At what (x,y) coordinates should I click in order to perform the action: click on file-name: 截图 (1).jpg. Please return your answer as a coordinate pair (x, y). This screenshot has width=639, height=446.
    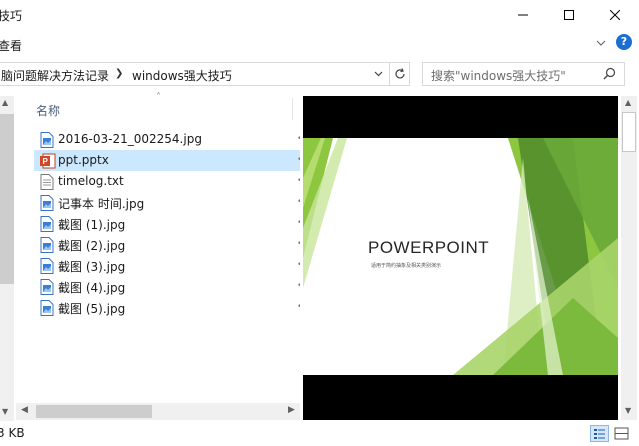
    Looking at the image, I should click on (92, 225).